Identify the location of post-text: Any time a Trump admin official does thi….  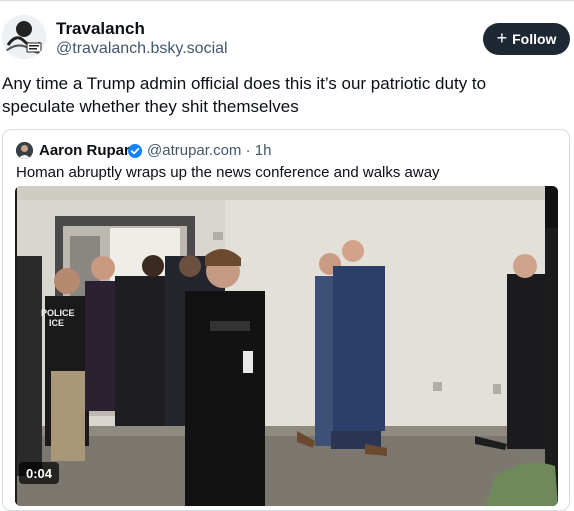
(244, 95).